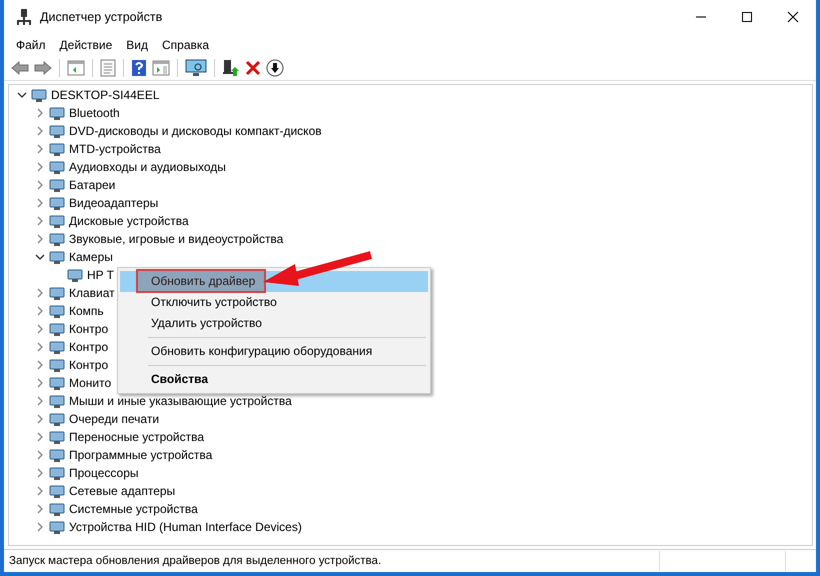  What do you see at coordinates (90, 383) in the screenshot?
I see `tree-item: Монито` at bounding box center [90, 383].